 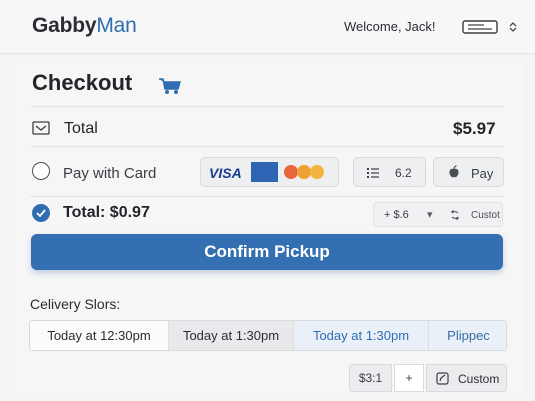 I want to click on confirm-pickup-button: Confirm Pickup, so click(x=267, y=252).